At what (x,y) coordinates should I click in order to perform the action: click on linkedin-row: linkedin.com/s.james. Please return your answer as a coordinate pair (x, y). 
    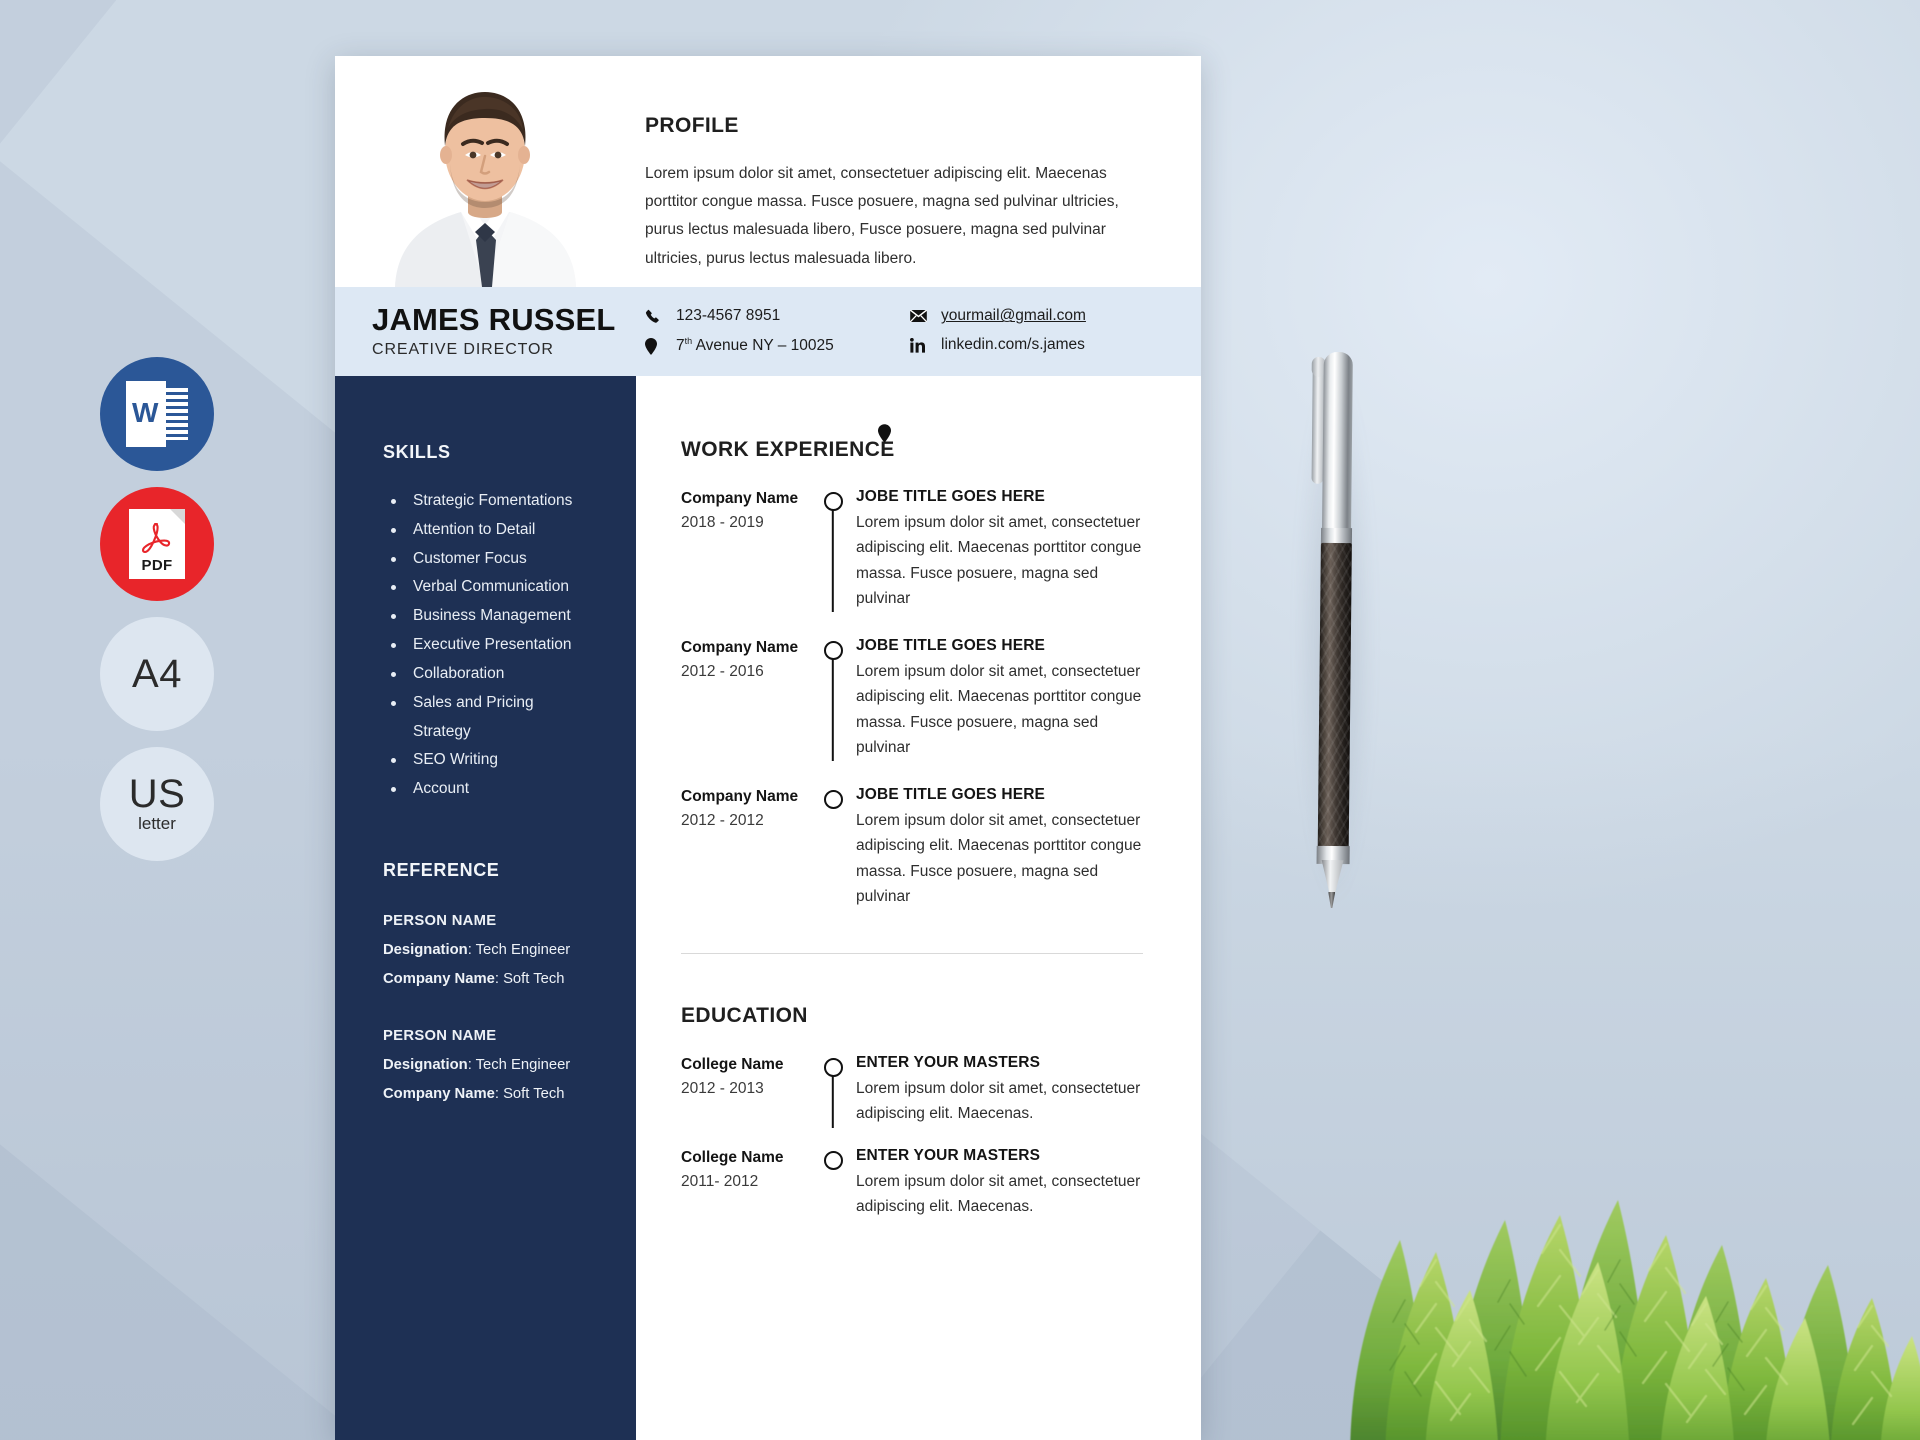
    Looking at the image, I should click on (998, 345).